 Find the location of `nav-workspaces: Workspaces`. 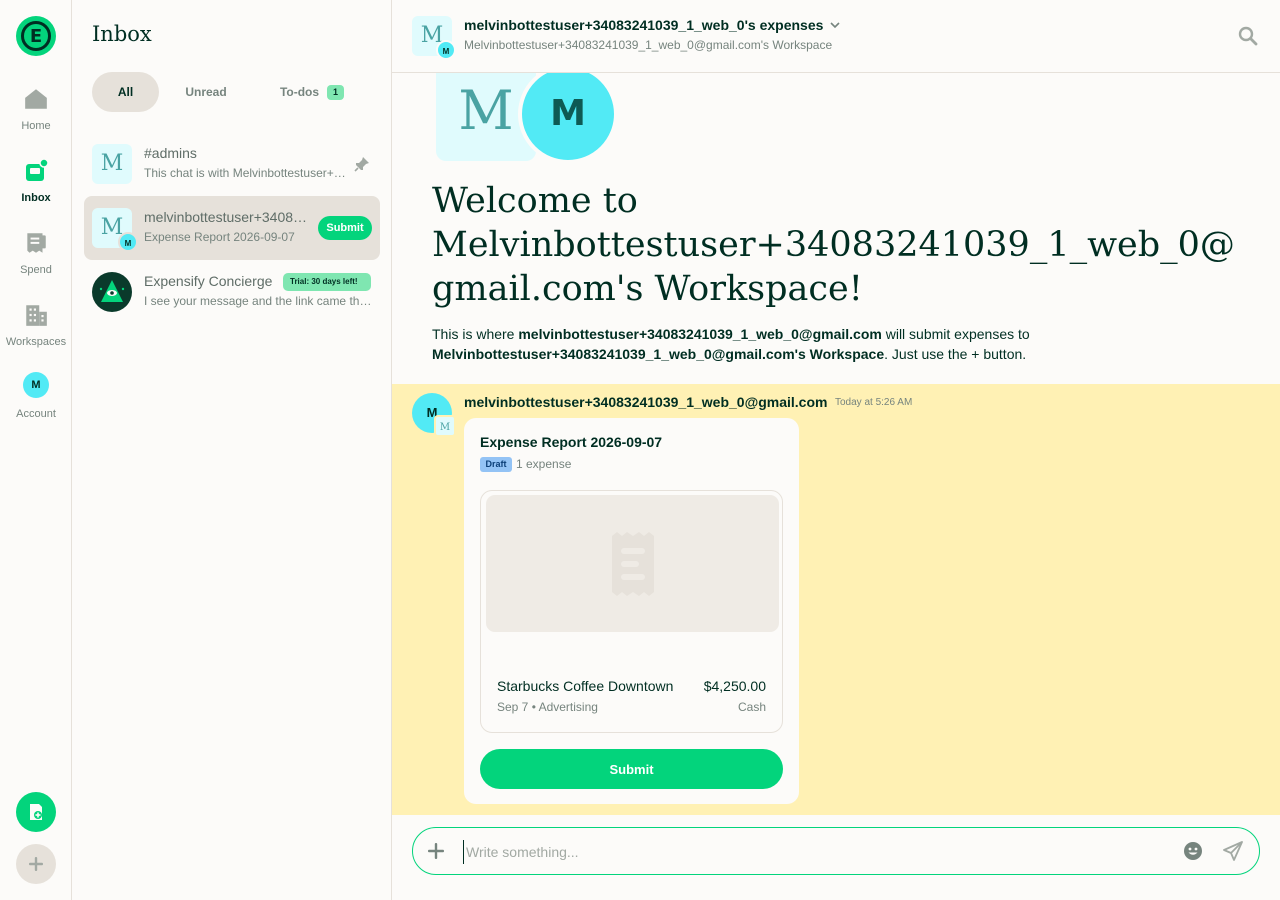

nav-workspaces: Workspaces is located at coordinates (36, 326).